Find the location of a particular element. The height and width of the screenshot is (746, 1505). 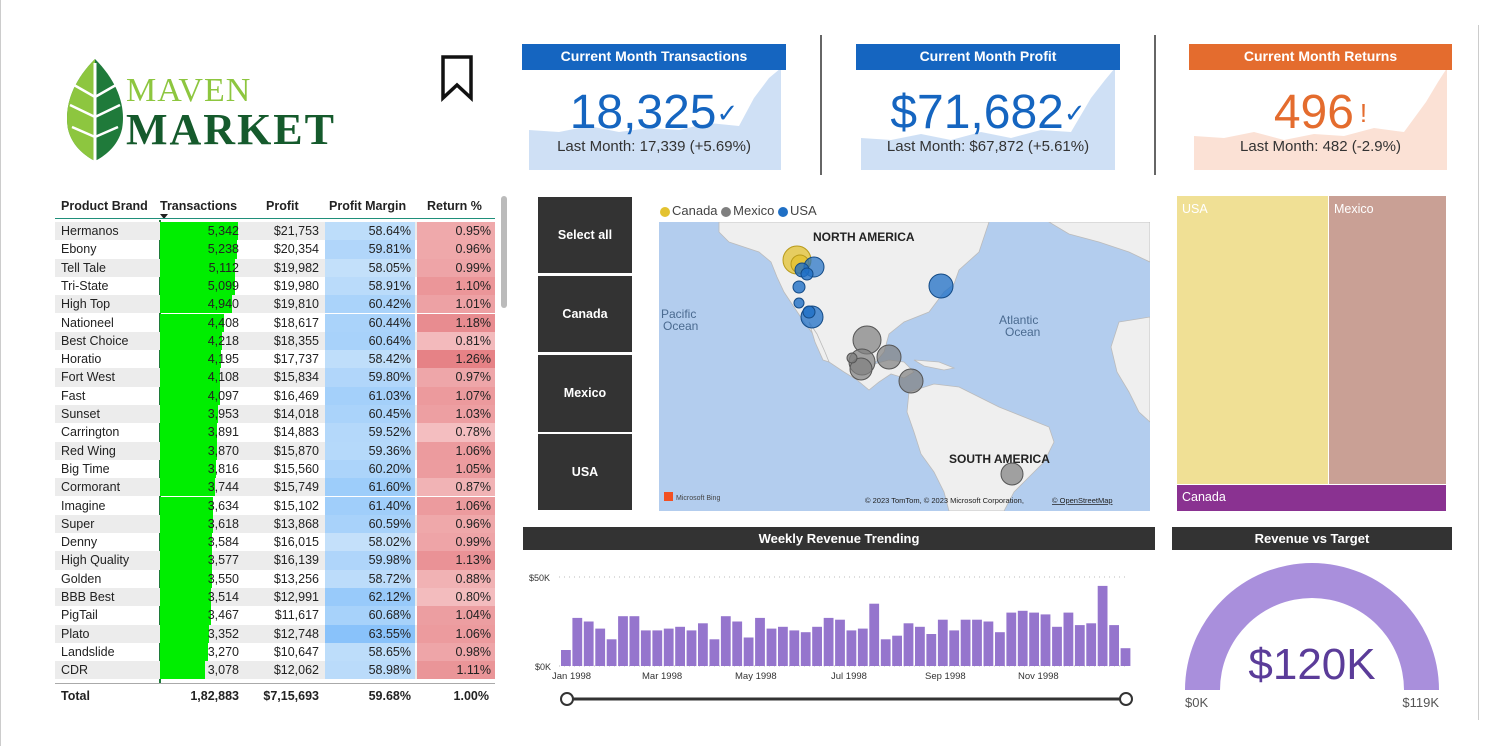

map-attribution-link: © OpenStreetMap is located at coordinates (1082, 500).